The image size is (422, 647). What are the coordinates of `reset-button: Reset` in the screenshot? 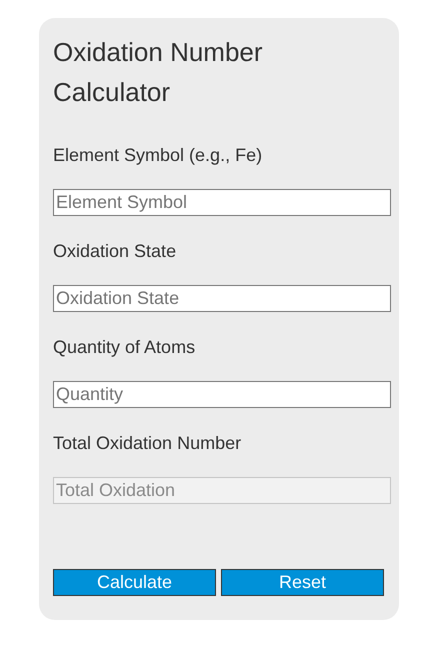 It's located at (302, 582).